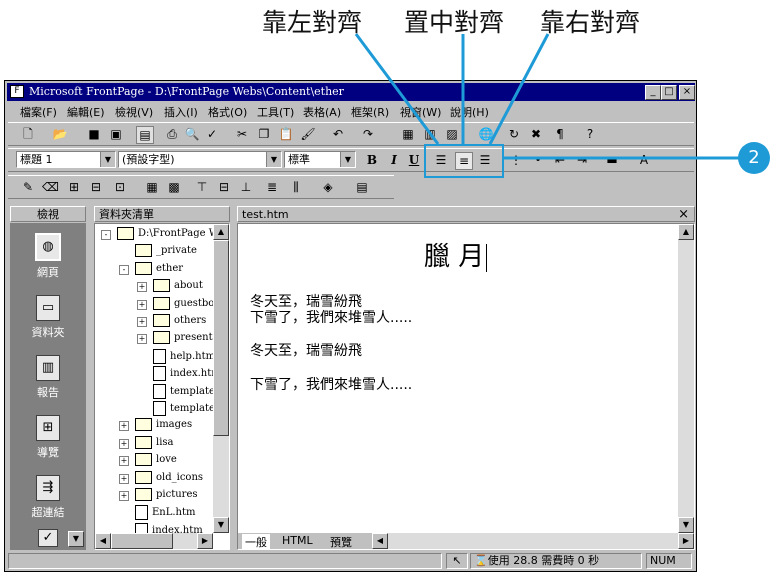 The width and height of the screenshot is (776, 580). I want to click on merge-cells-icon: ⊡, so click(120, 187).